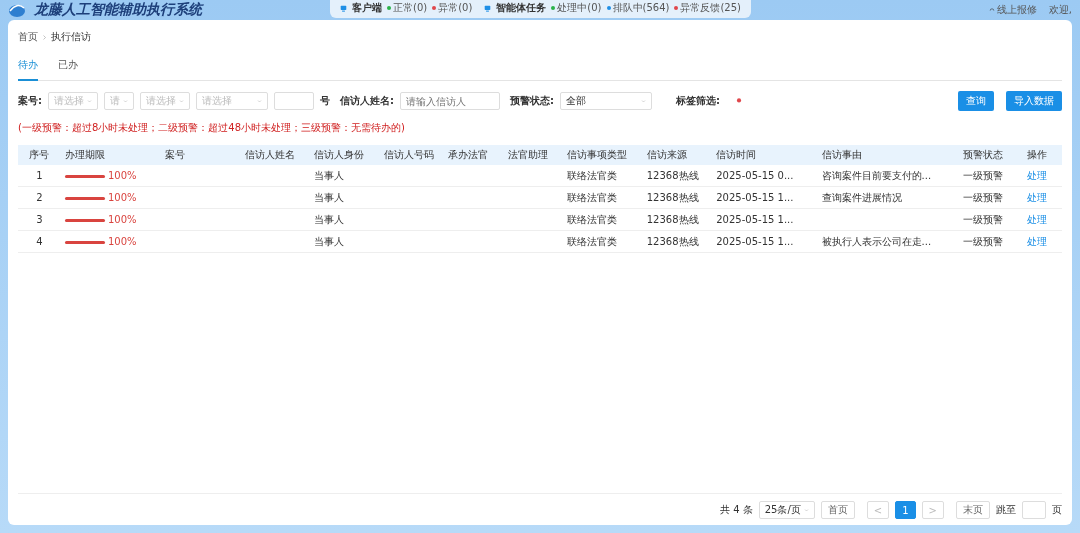  I want to click on column-header: 案号, so click(201, 155).